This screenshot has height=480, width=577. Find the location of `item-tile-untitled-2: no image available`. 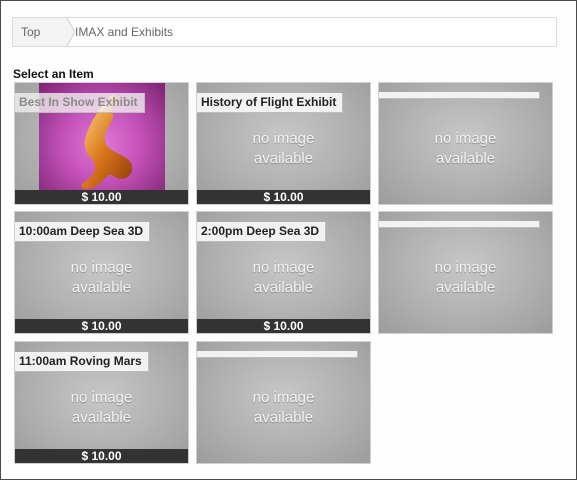

item-tile-untitled-2: no image available is located at coordinates (465, 272).